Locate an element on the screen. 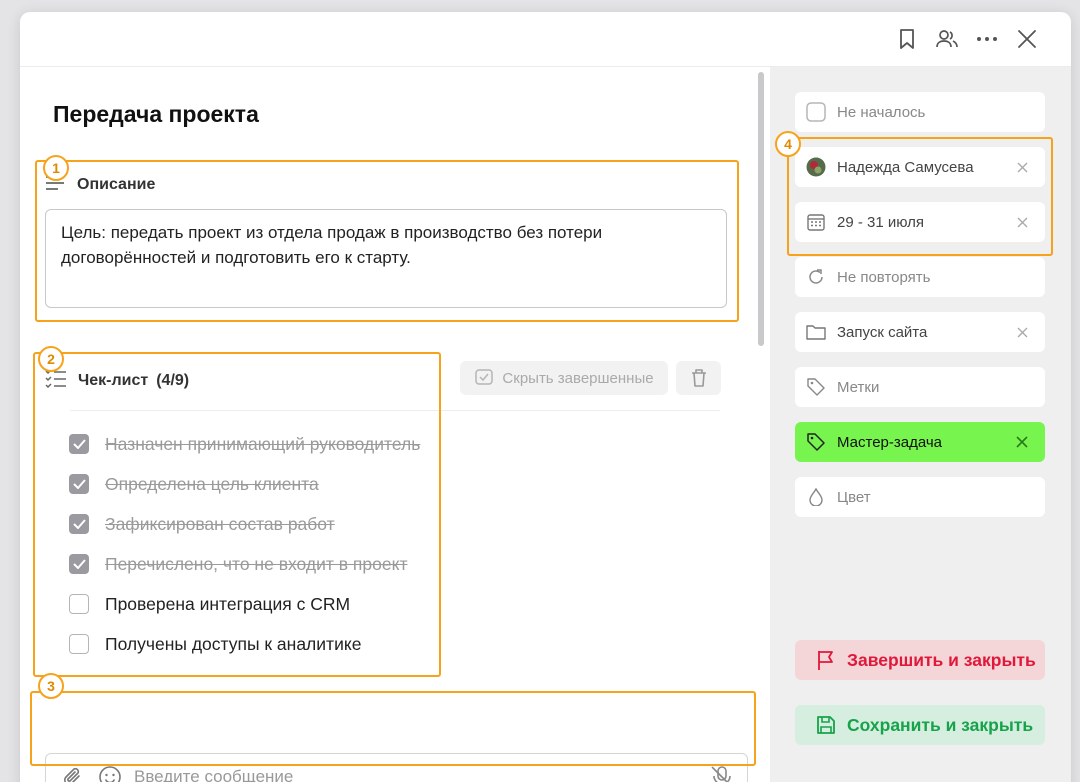  checklist-item: Зафиксирован состав работ is located at coordinates (202, 524).